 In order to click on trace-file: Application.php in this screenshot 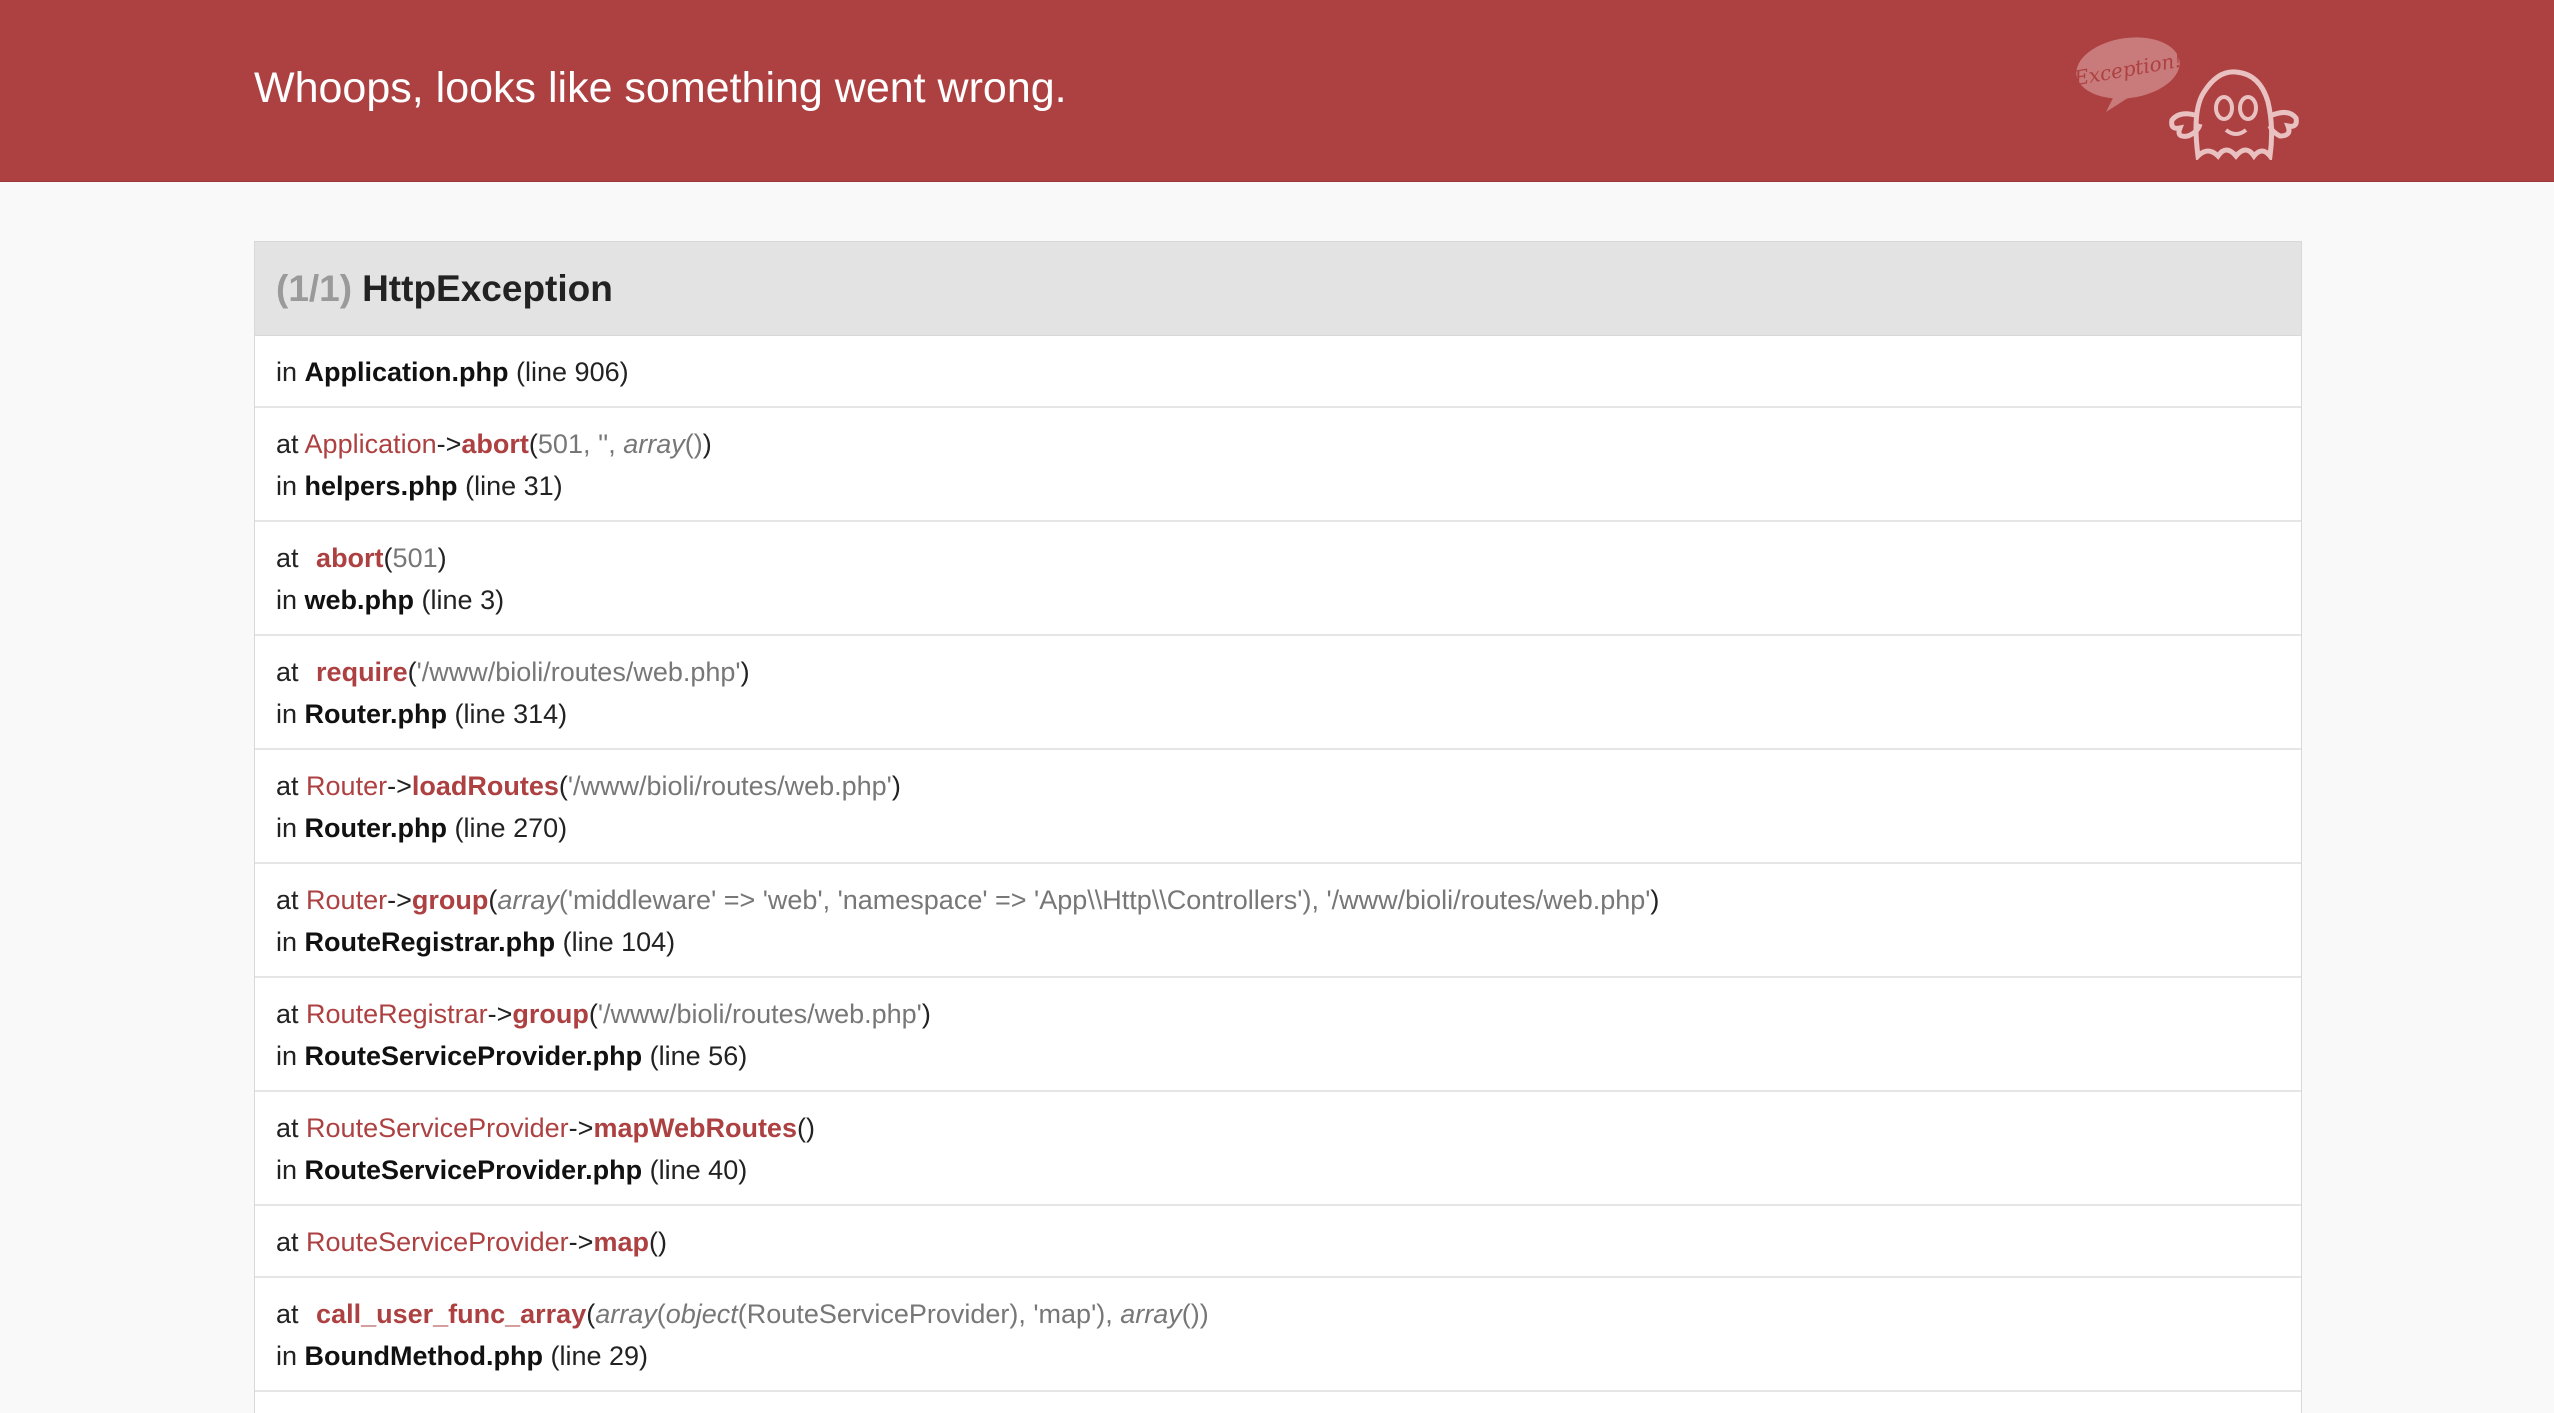, I will do `click(406, 372)`.